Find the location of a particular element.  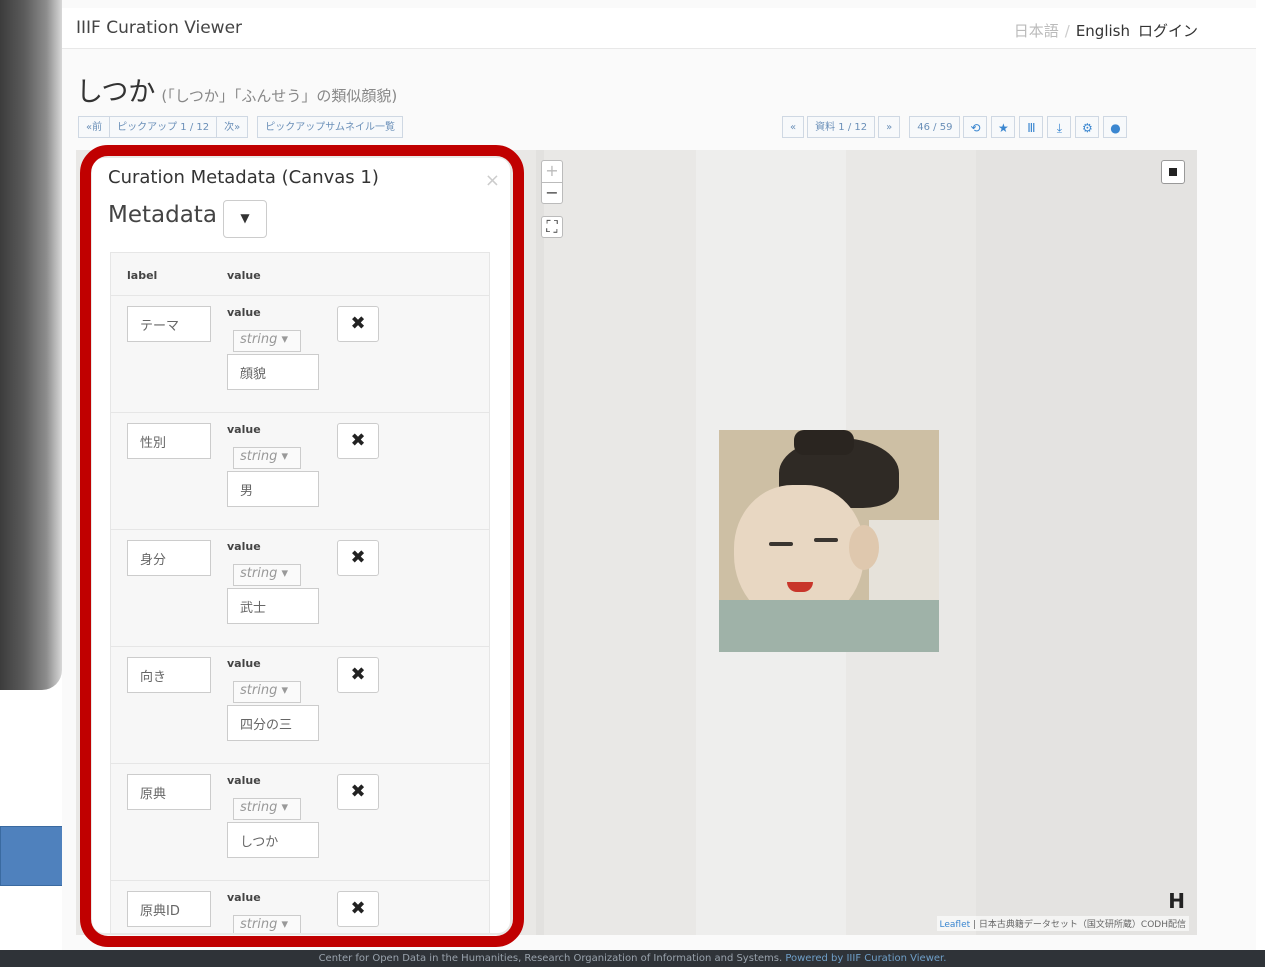

label-input: 原典ID is located at coordinates (169, 909).